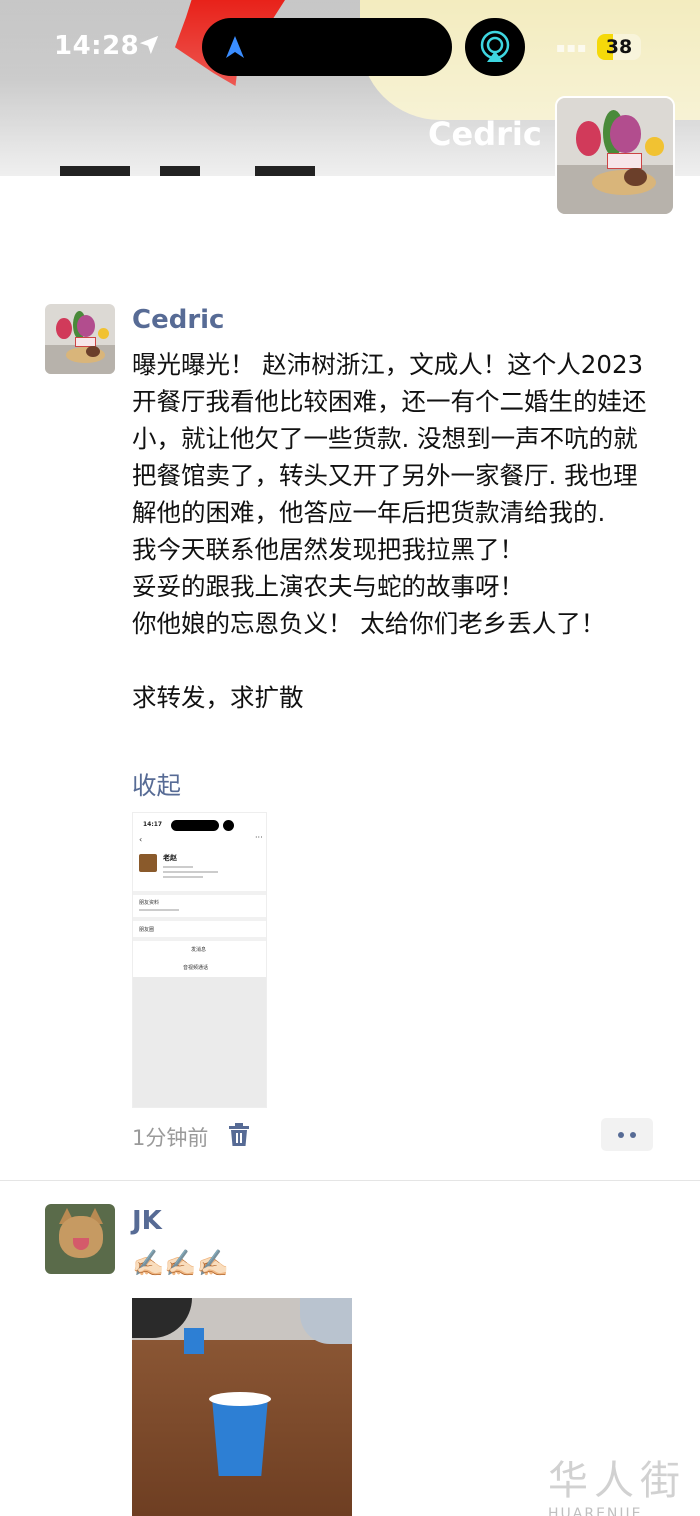  I want to click on status-time: 14:28, so click(97, 46).